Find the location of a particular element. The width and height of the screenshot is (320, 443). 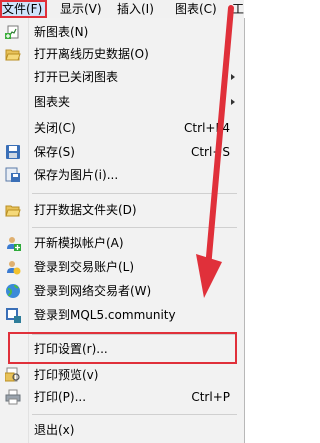

annotation-arrow is located at coordinates (215, 151).